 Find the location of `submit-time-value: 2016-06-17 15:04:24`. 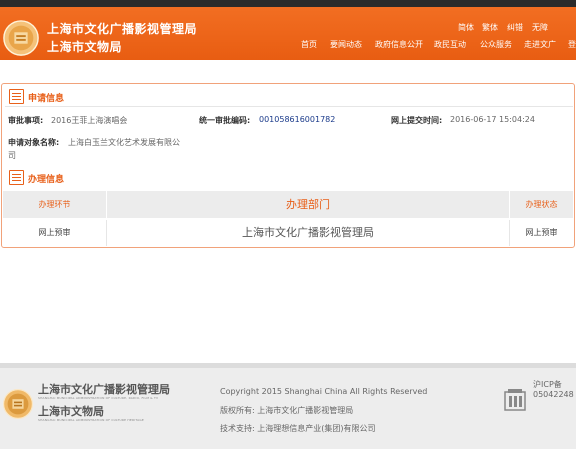

submit-time-value: 2016-06-17 15:04:24 is located at coordinates (492, 119).